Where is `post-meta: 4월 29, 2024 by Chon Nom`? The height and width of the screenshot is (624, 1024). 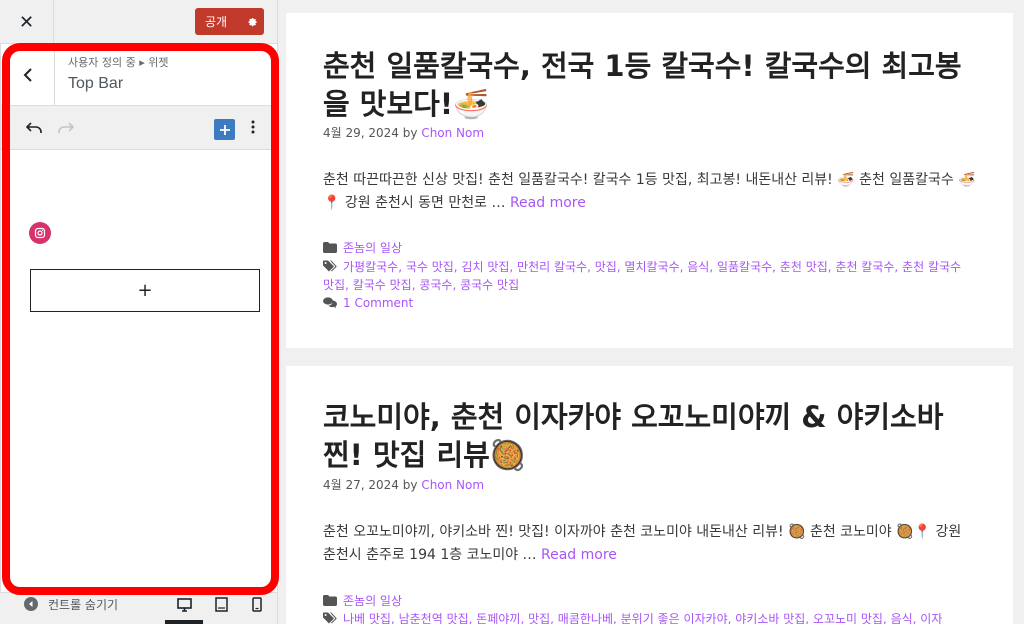 post-meta: 4월 29, 2024 by Chon Nom is located at coordinates (403, 132).